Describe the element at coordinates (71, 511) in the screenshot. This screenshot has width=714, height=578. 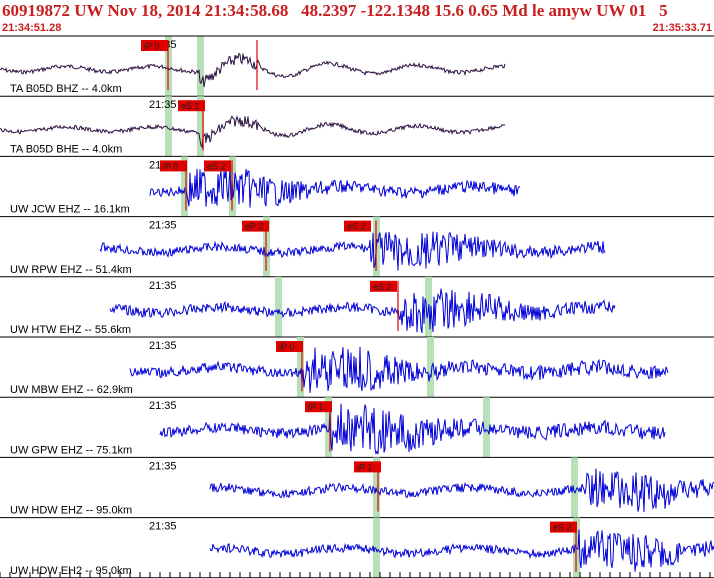
I see `station-label: UW HDW EHZ -- 95.0km` at that location.